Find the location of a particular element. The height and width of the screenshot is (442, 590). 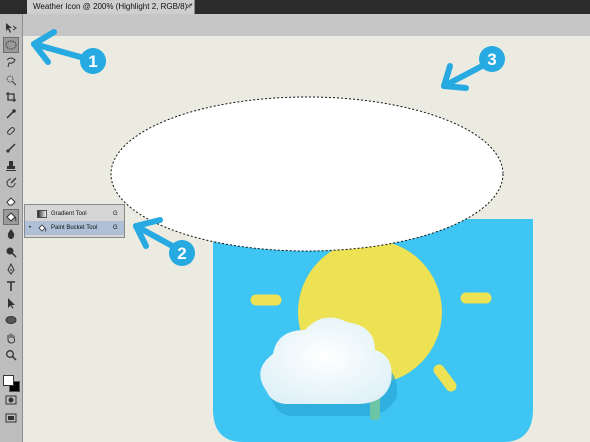

history-brush-tool is located at coordinates (11, 183).